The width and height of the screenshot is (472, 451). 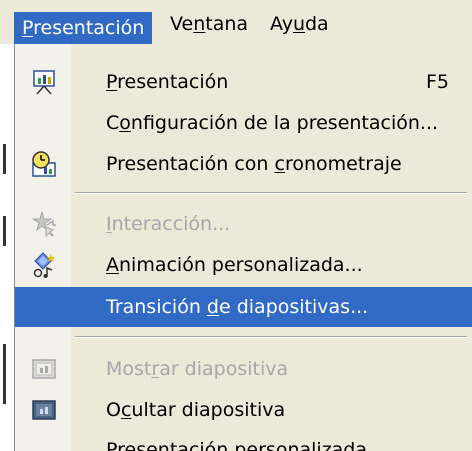 What do you see at coordinates (197, 369) in the screenshot?
I see `menu-item-label: Mostrar diapositiva` at bounding box center [197, 369].